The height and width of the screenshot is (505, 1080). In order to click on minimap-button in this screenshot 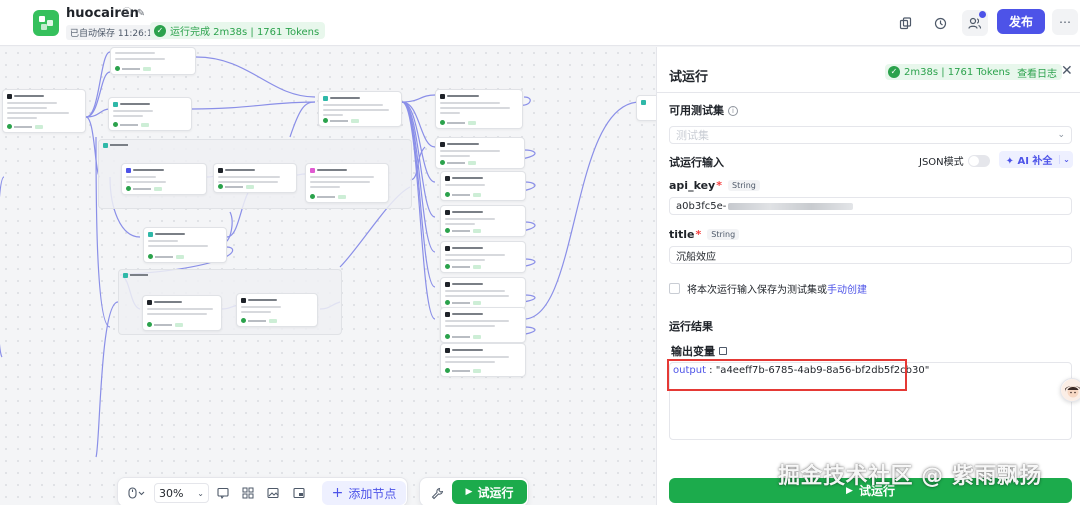, I will do `click(299, 493)`.